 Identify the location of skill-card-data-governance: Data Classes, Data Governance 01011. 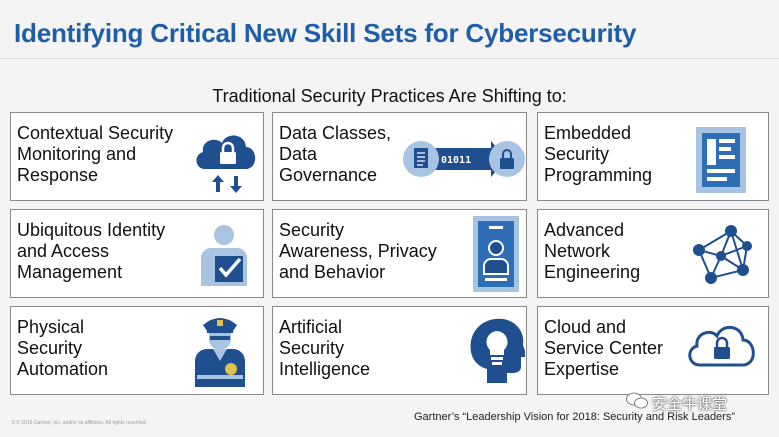
(399, 156).